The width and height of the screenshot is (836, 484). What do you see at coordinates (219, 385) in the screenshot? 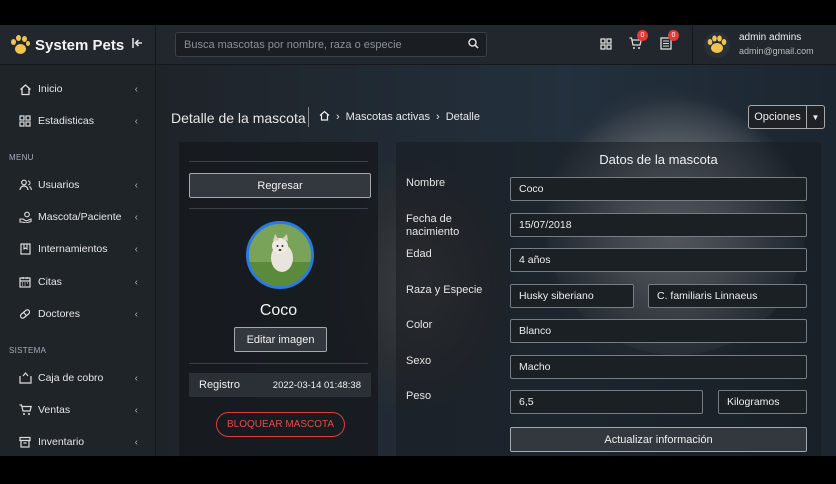
I see `registro-label: Registro` at bounding box center [219, 385].